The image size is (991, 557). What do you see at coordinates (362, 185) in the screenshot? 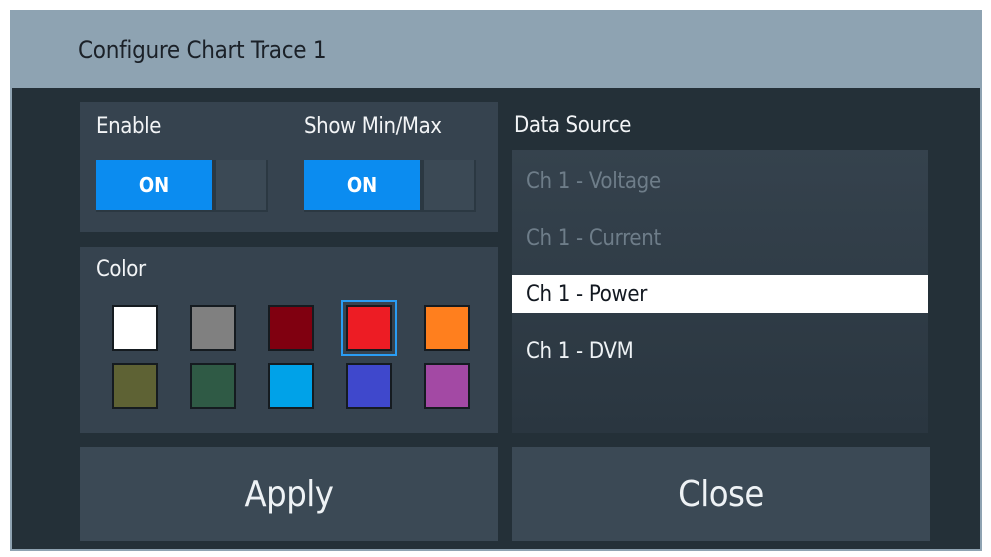
I see `show-minmax-toggle-on: ON` at bounding box center [362, 185].